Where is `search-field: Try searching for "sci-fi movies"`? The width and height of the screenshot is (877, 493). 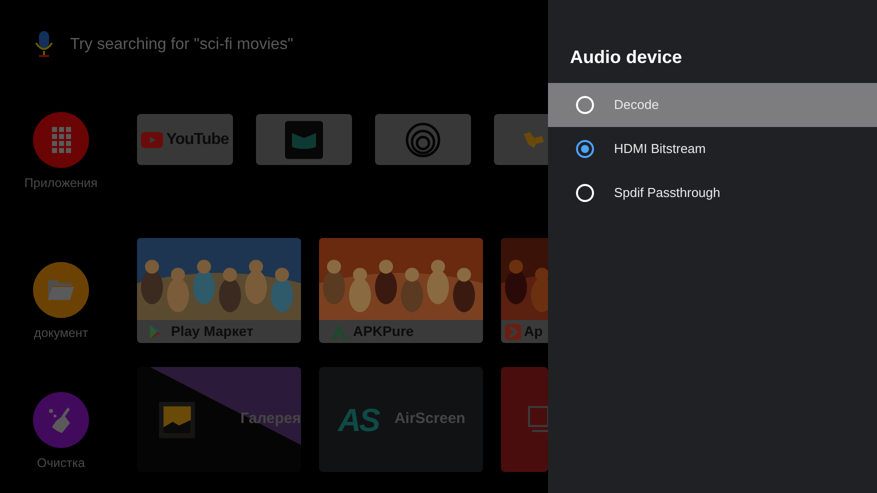 search-field: Try searching for "sci-fi movies" is located at coordinates (218, 45).